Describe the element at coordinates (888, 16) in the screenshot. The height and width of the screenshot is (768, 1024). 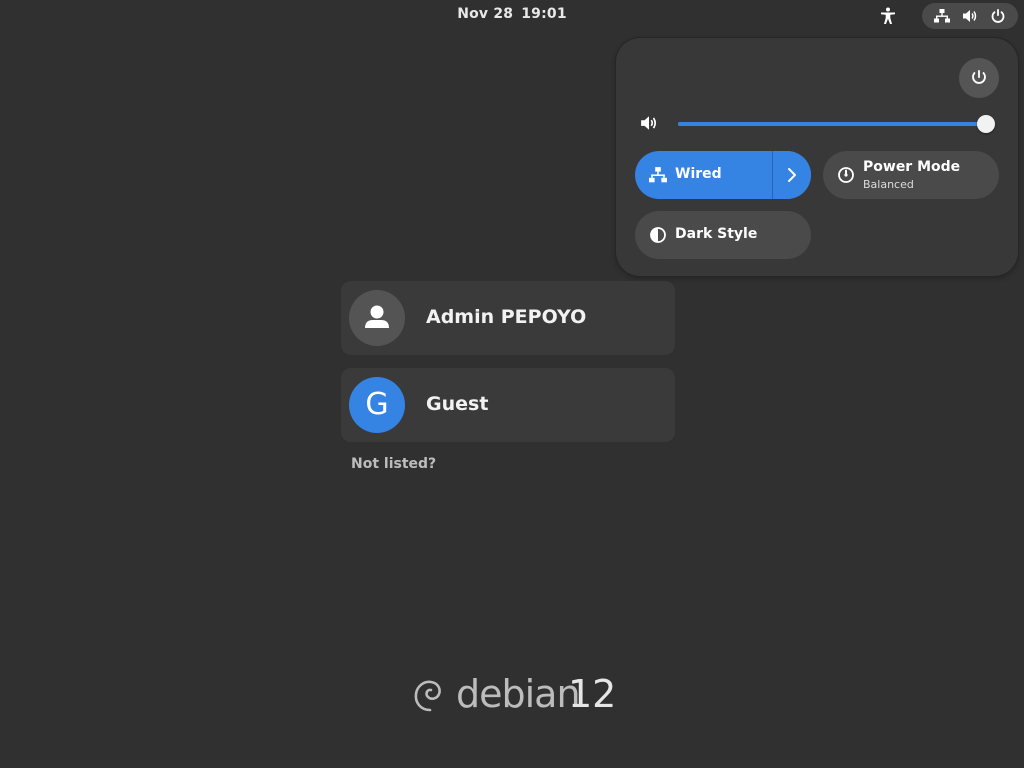
I see `accessibility-icon` at that location.